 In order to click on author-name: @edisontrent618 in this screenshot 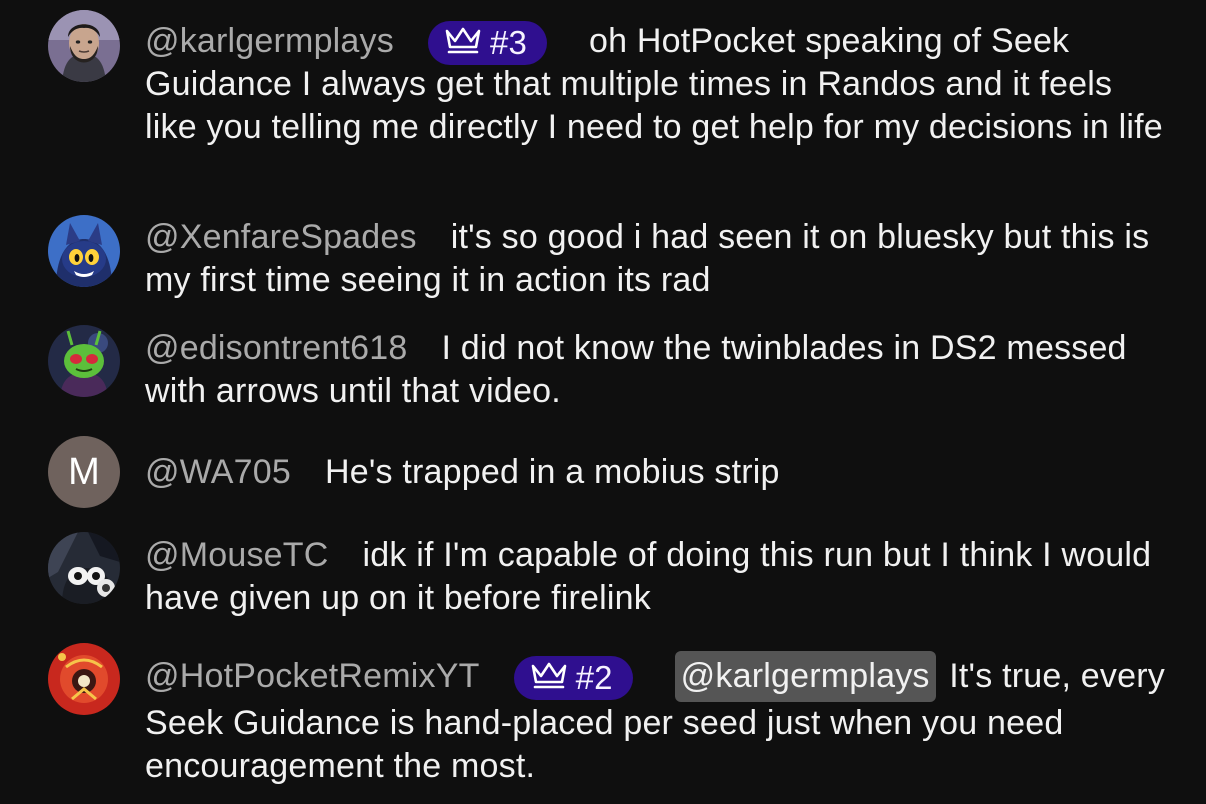, I will do `click(276, 348)`.